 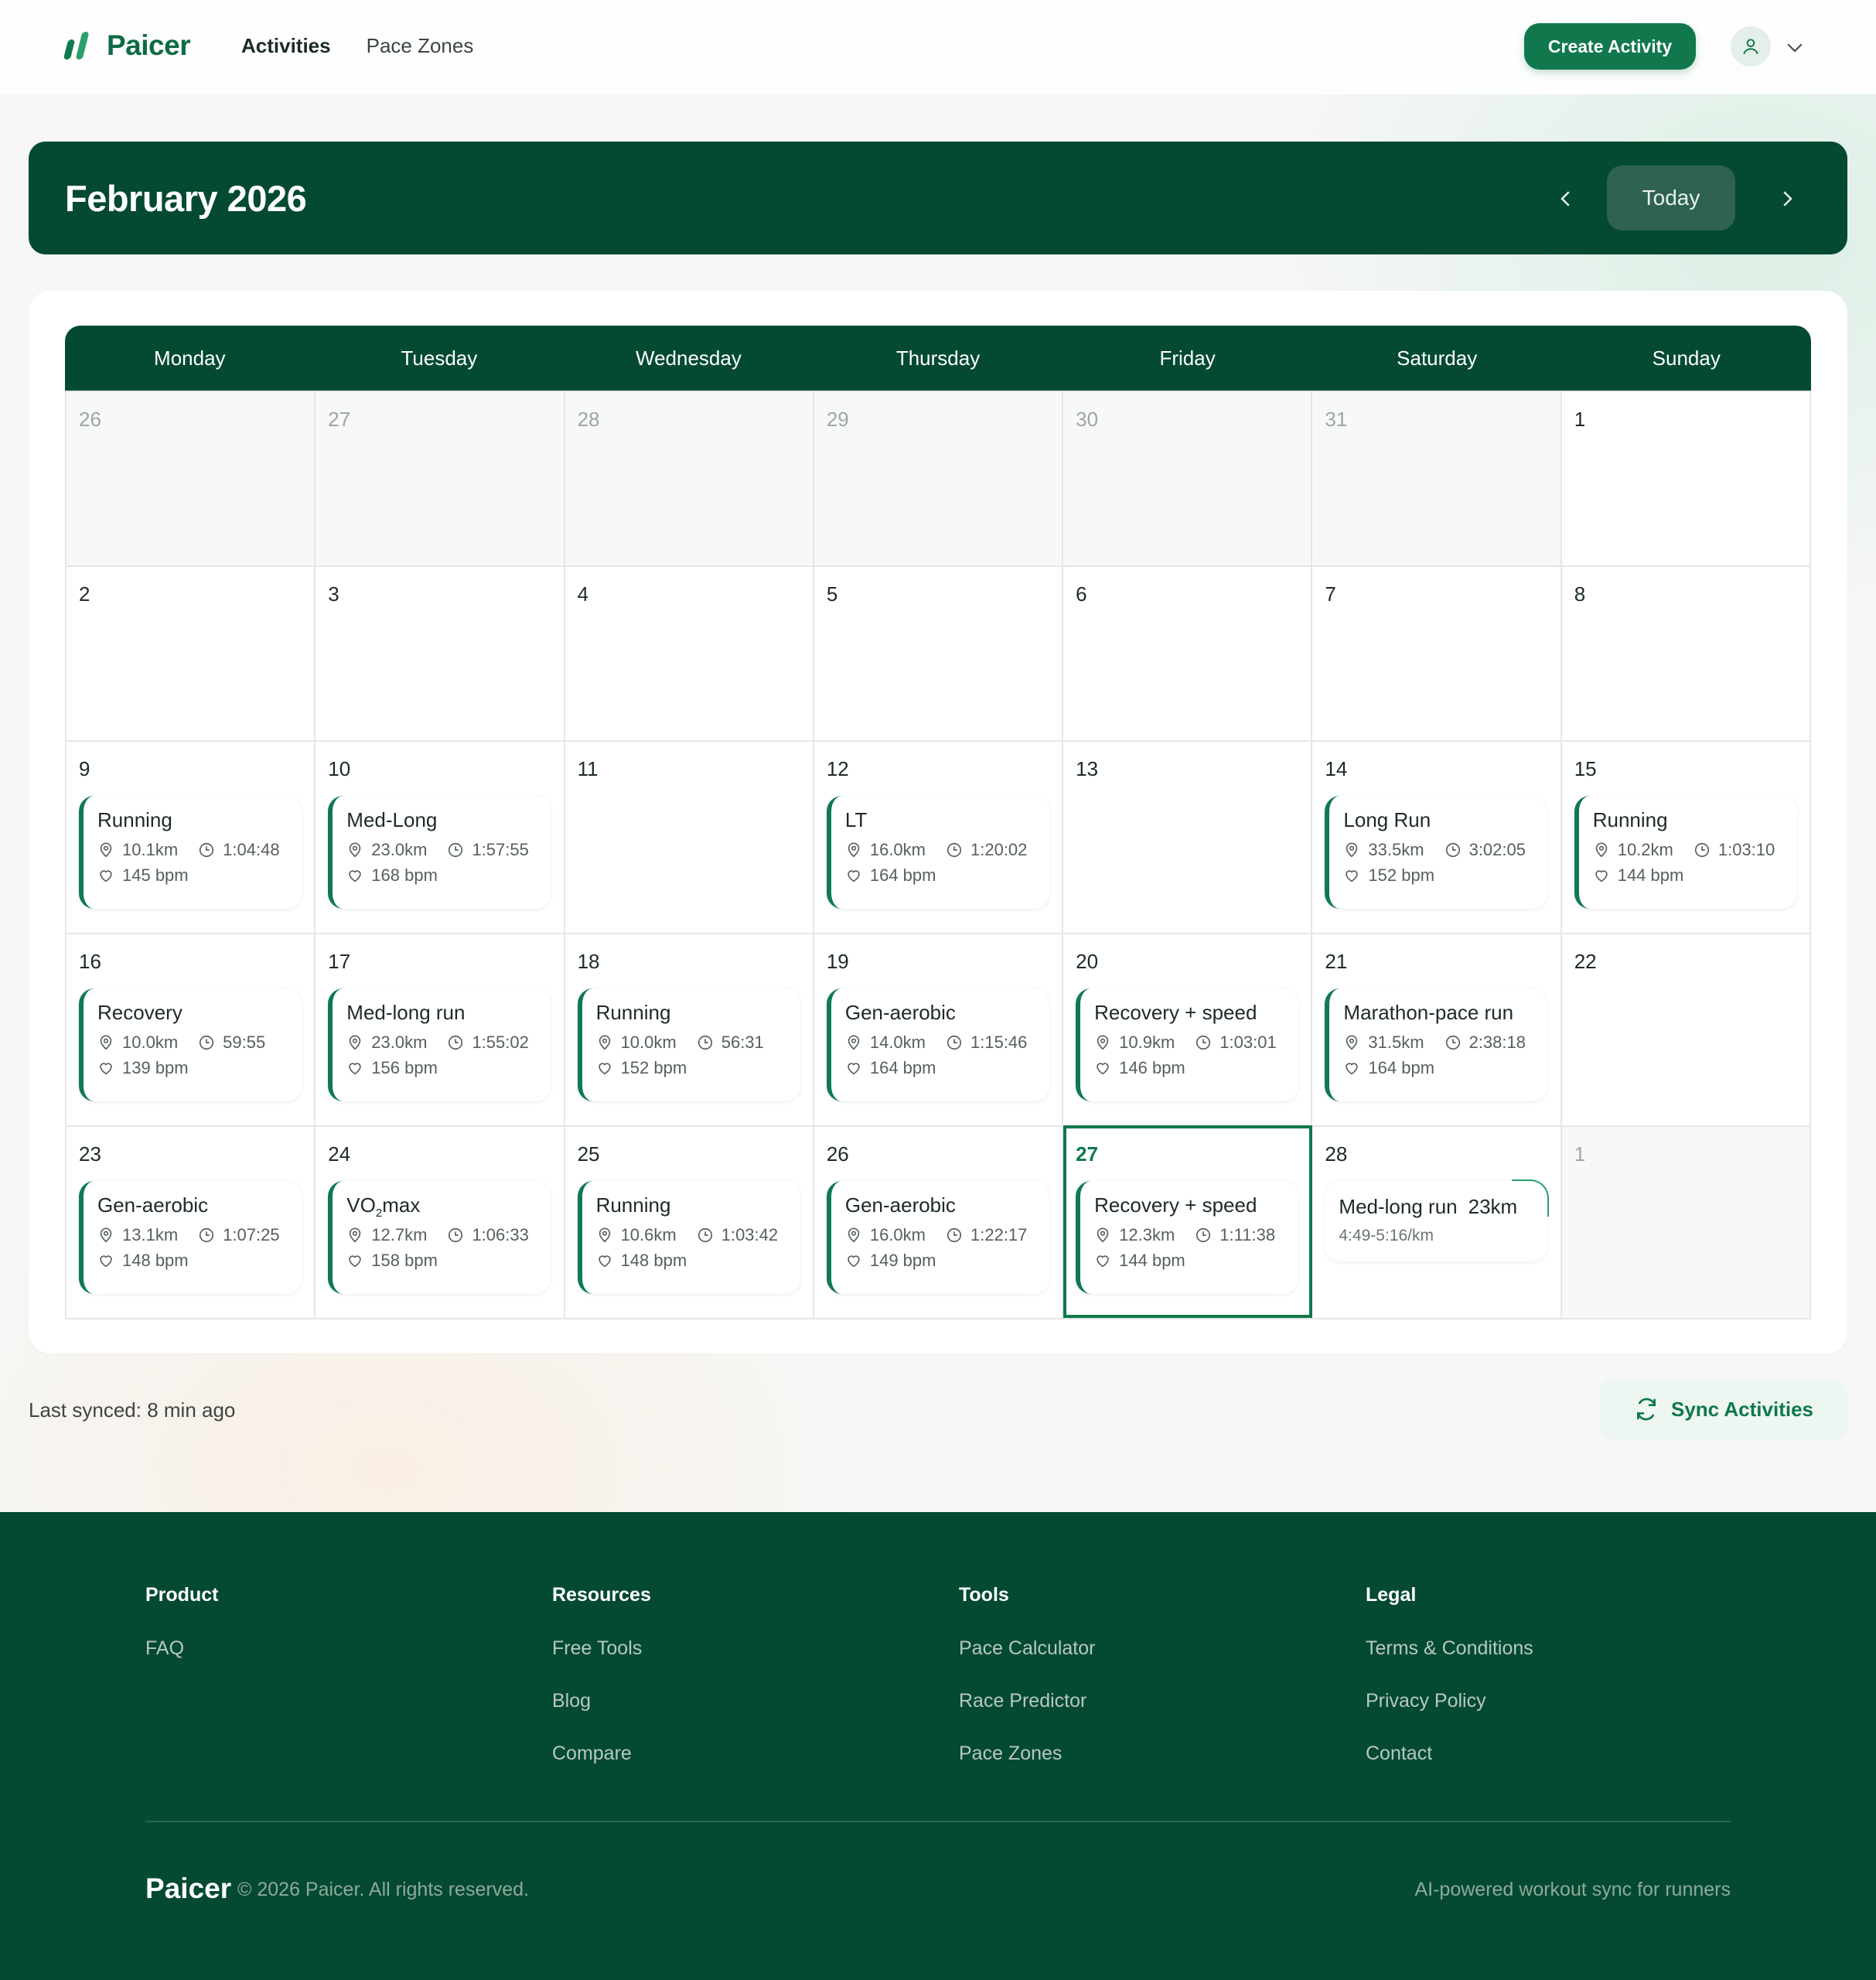 What do you see at coordinates (984, 1595) in the screenshot?
I see `footer-column-title: Tools` at bounding box center [984, 1595].